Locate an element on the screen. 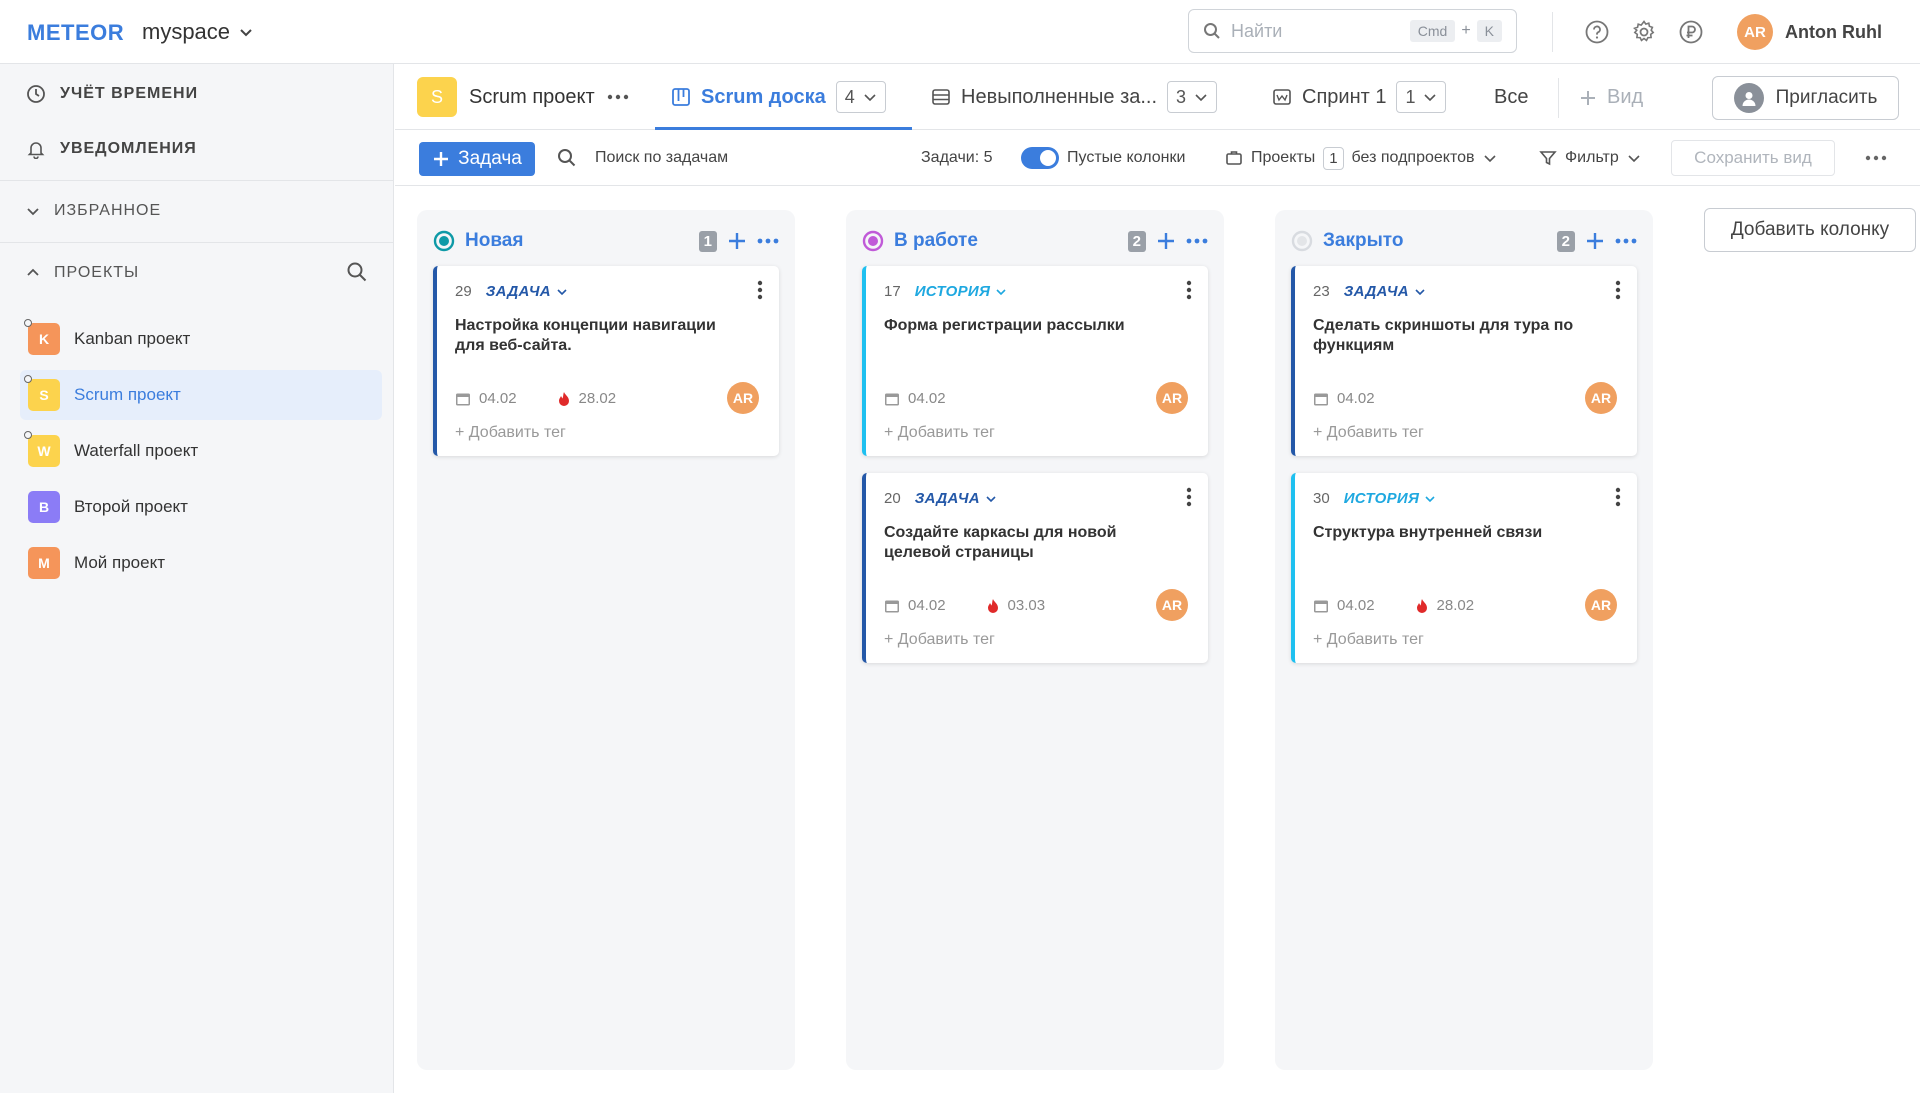  tab-scrum-board: Scrum доска 4 is located at coordinates (778, 97).